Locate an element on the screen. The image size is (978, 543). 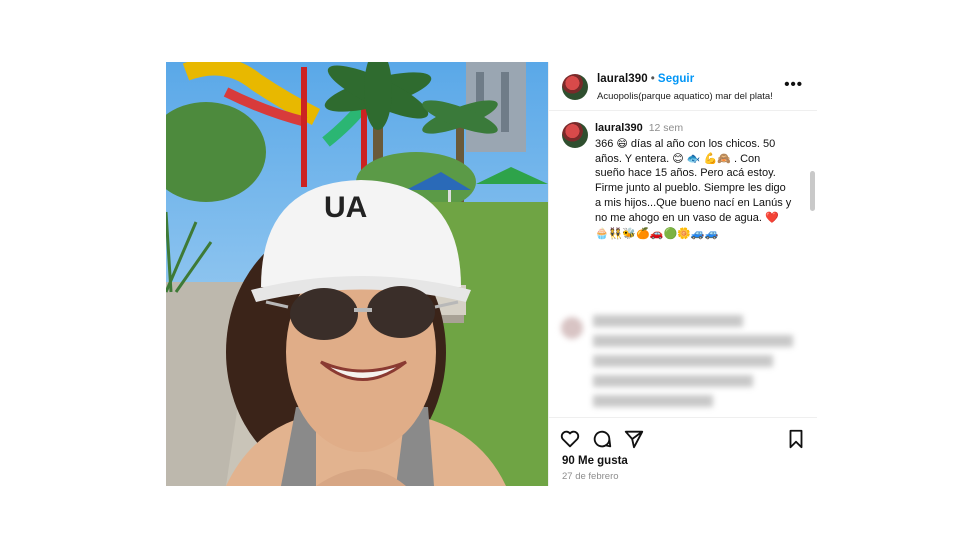
caption-header: laural390 12 sem is located at coordinates (639, 128).